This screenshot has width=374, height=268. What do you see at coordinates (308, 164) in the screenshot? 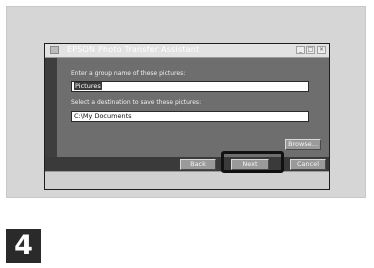
I see `cancel-button: Cancel` at bounding box center [308, 164].